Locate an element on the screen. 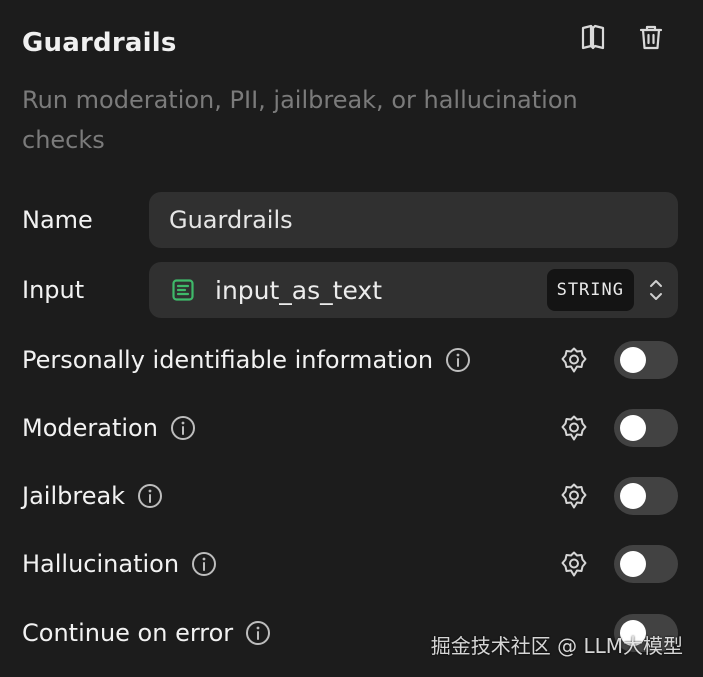  check-label-pii: Personally identifiable information is located at coordinates (228, 360).